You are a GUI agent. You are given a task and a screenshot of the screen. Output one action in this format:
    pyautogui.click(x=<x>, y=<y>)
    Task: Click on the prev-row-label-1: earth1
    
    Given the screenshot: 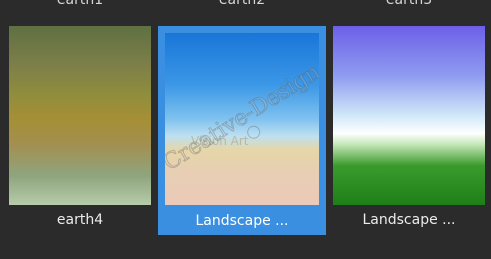 What is the action you would take?
    pyautogui.click(x=80, y=10)
    